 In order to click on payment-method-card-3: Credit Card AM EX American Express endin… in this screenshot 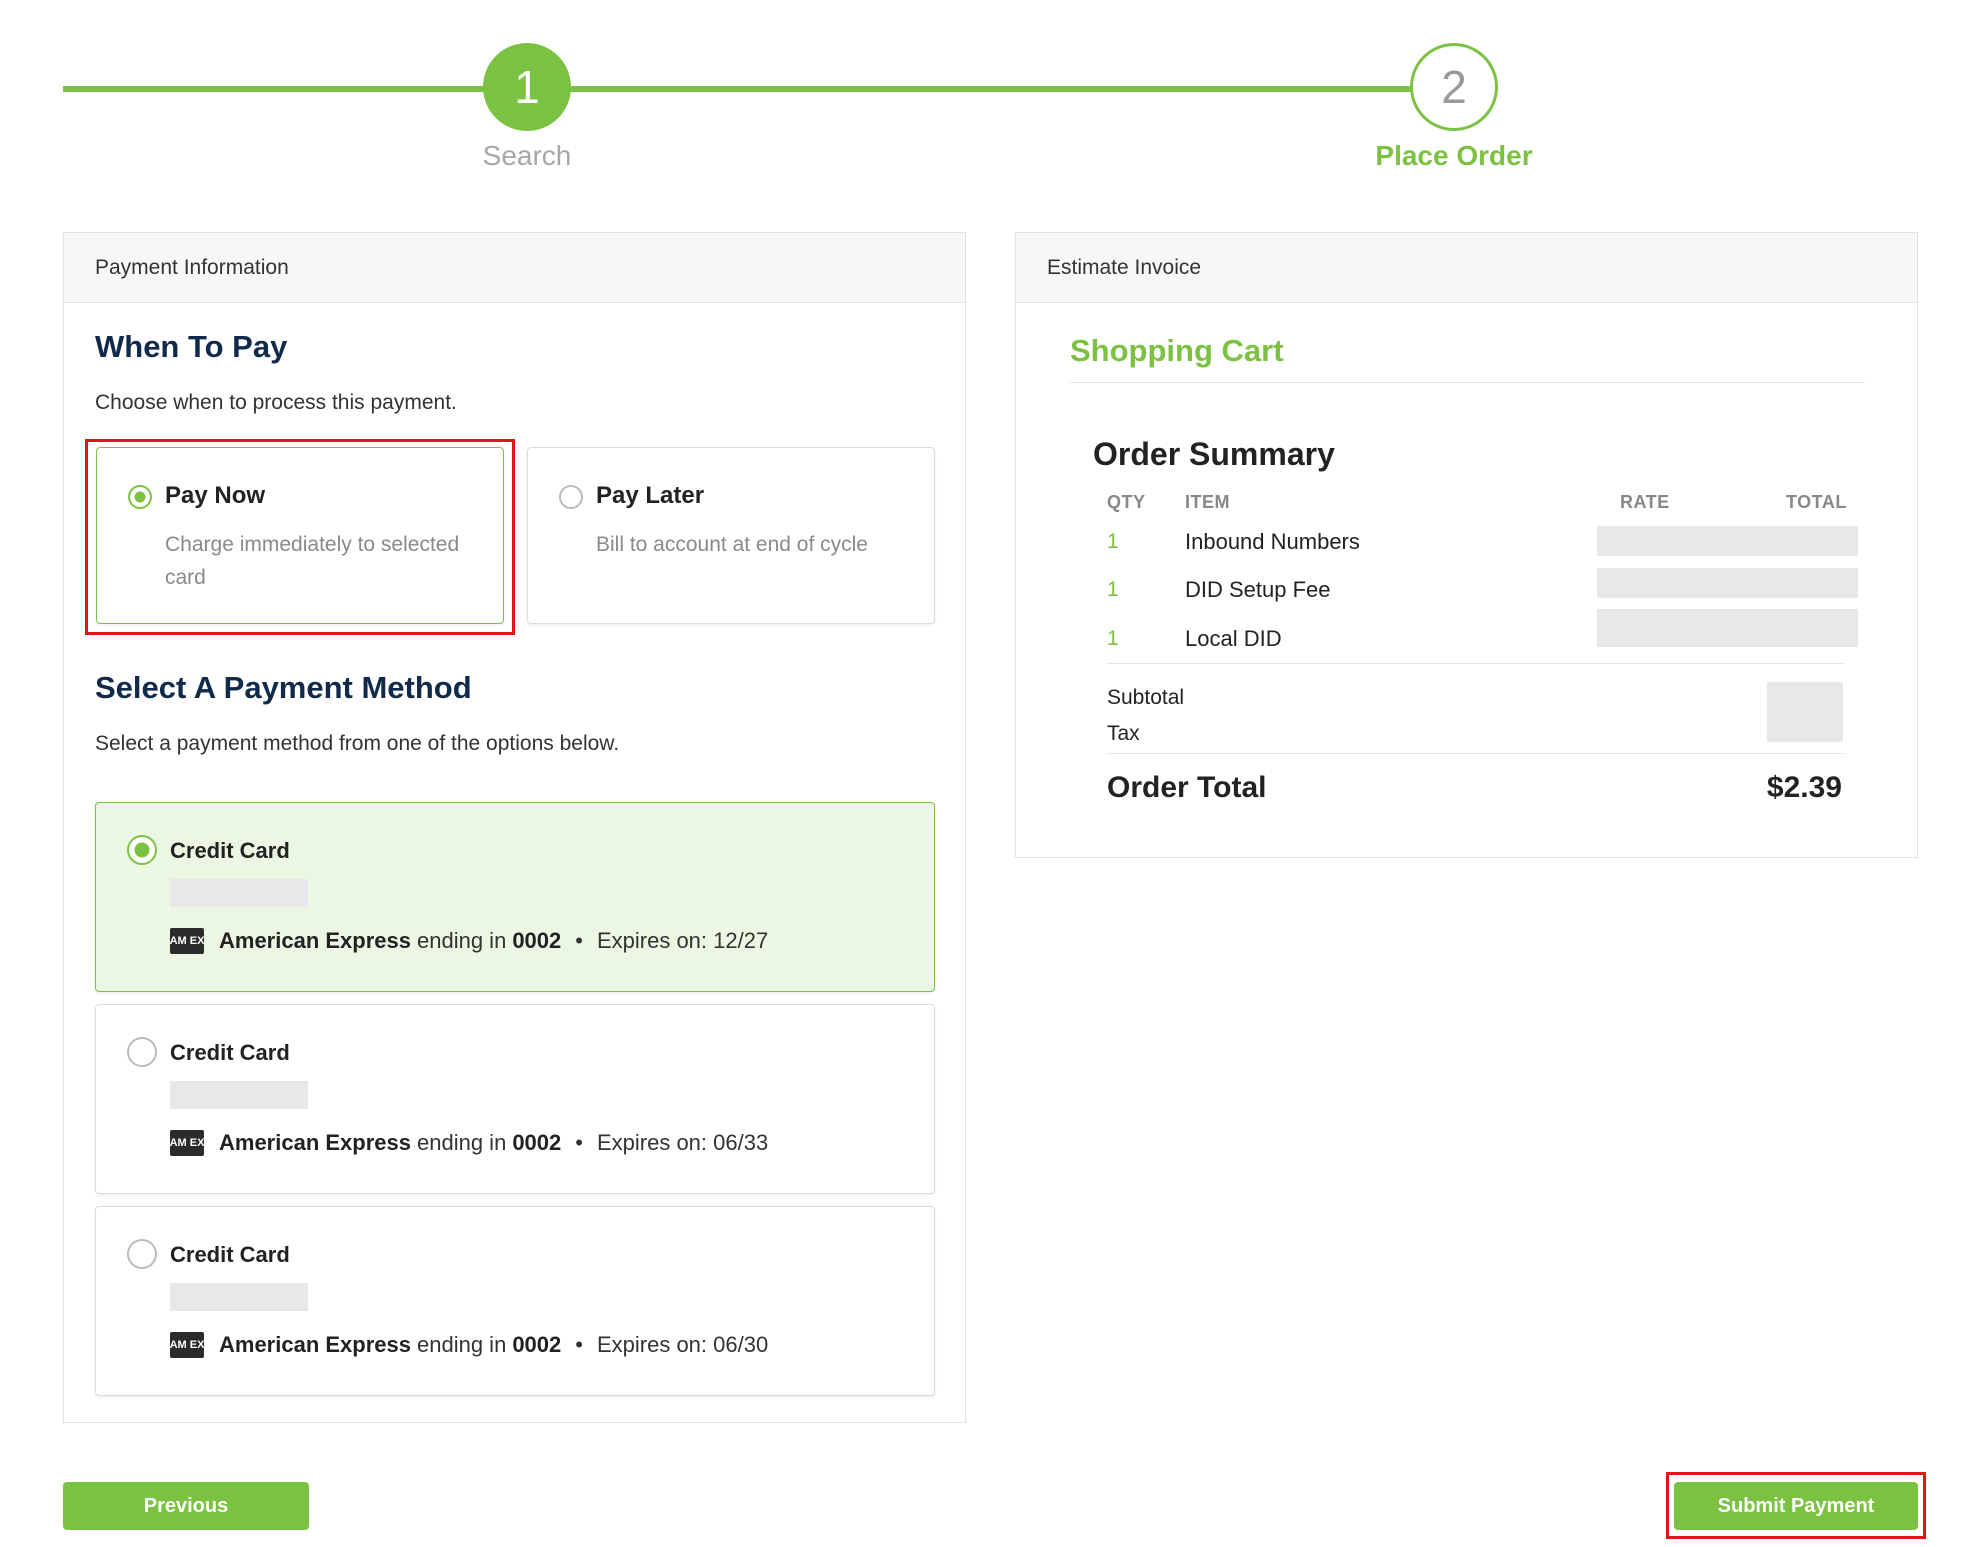, I will do `click(515, 1301)`.